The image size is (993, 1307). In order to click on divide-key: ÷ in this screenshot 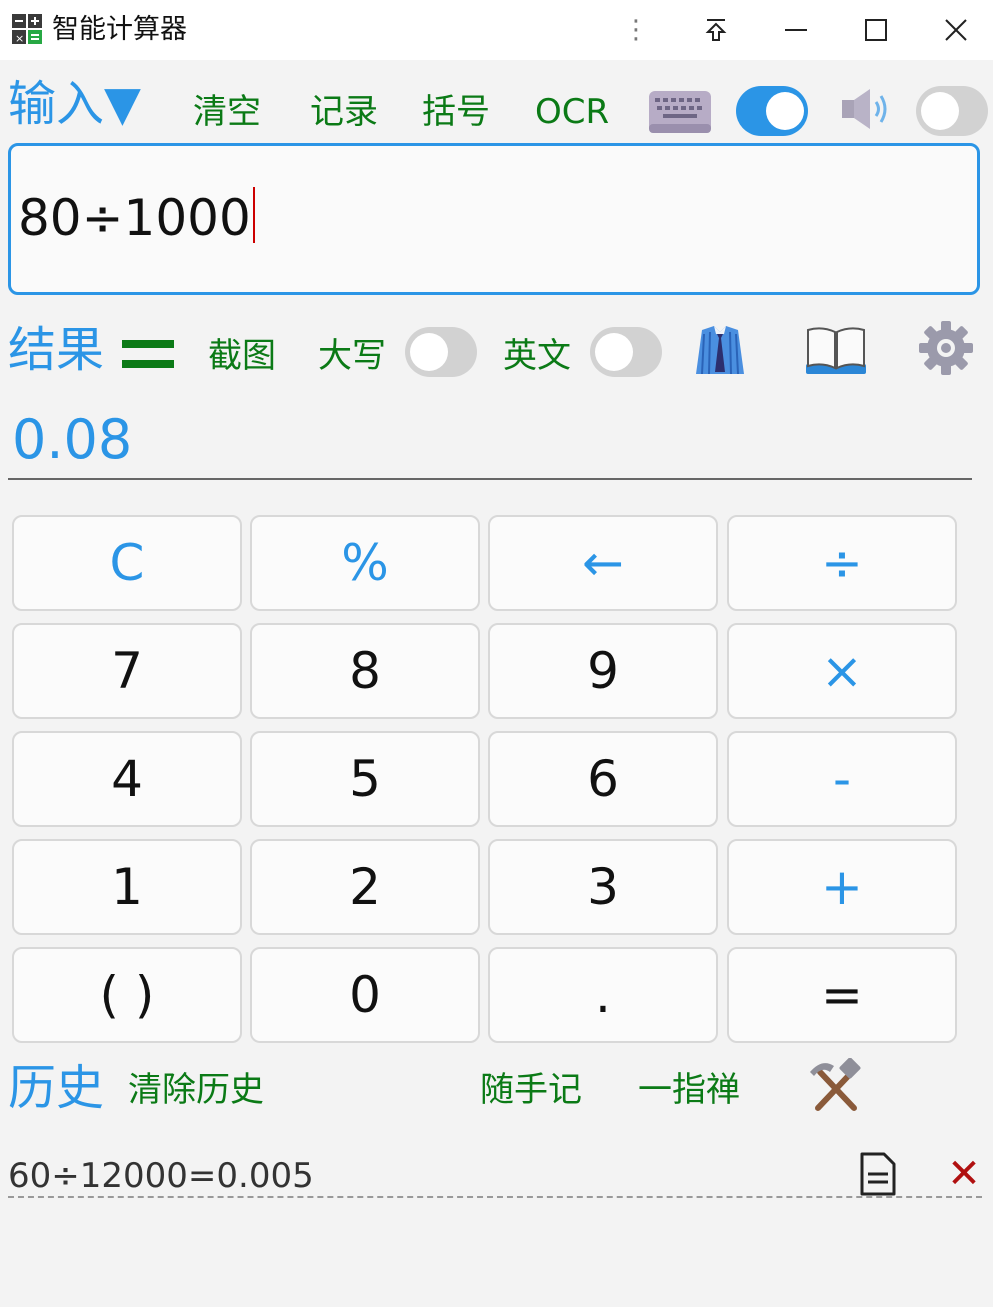, I will do `click(842, 563)`.